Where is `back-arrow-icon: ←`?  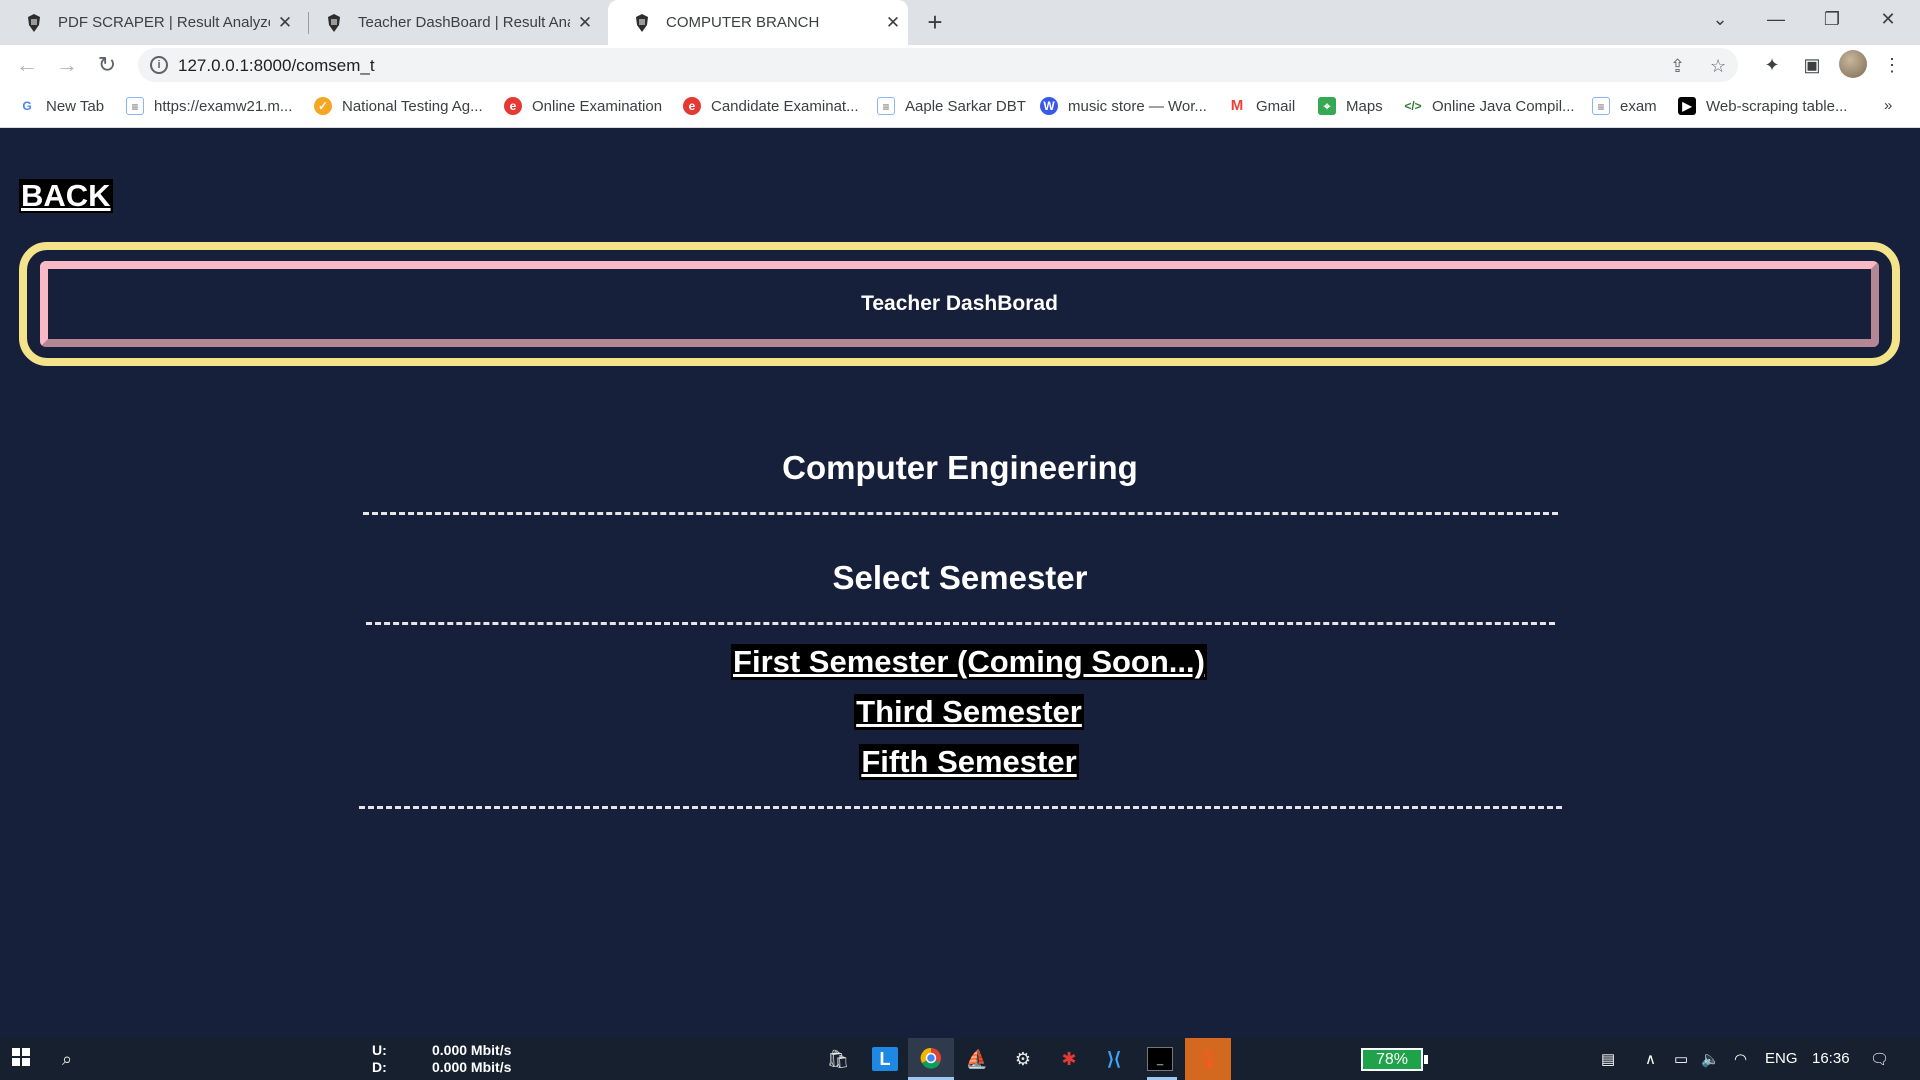
back-arrow-icon: ← is located at coordinates (27, 66).